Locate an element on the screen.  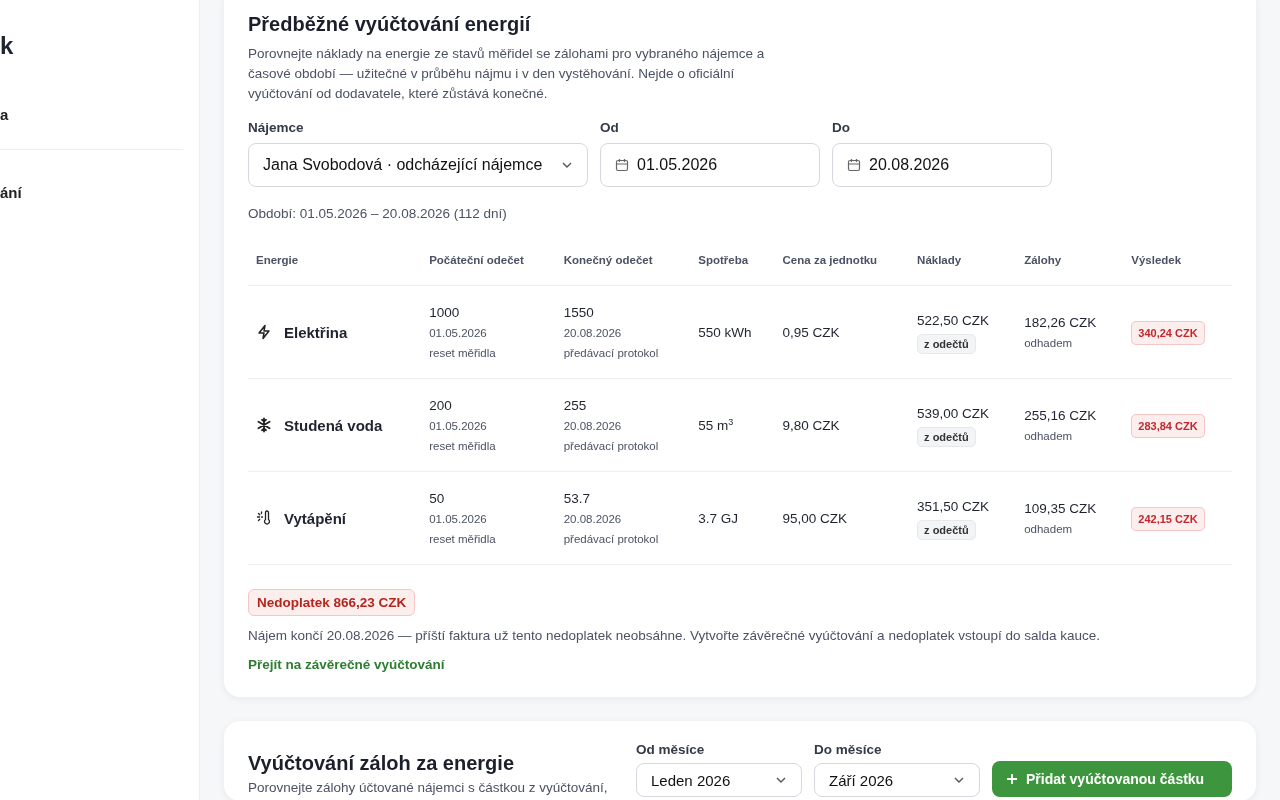
sidebar-item: a is located at coordinates (4, 114).